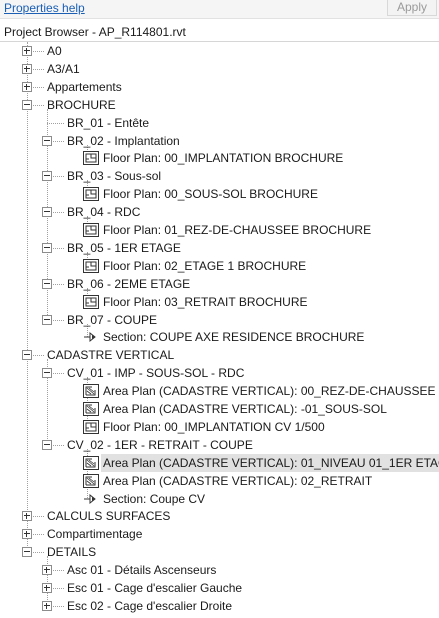  What do you see at coordinates (219, 176) in the screenshot?
I see `tree-item: BR_03 - Sous-sol` at bounding box center [219, 176].